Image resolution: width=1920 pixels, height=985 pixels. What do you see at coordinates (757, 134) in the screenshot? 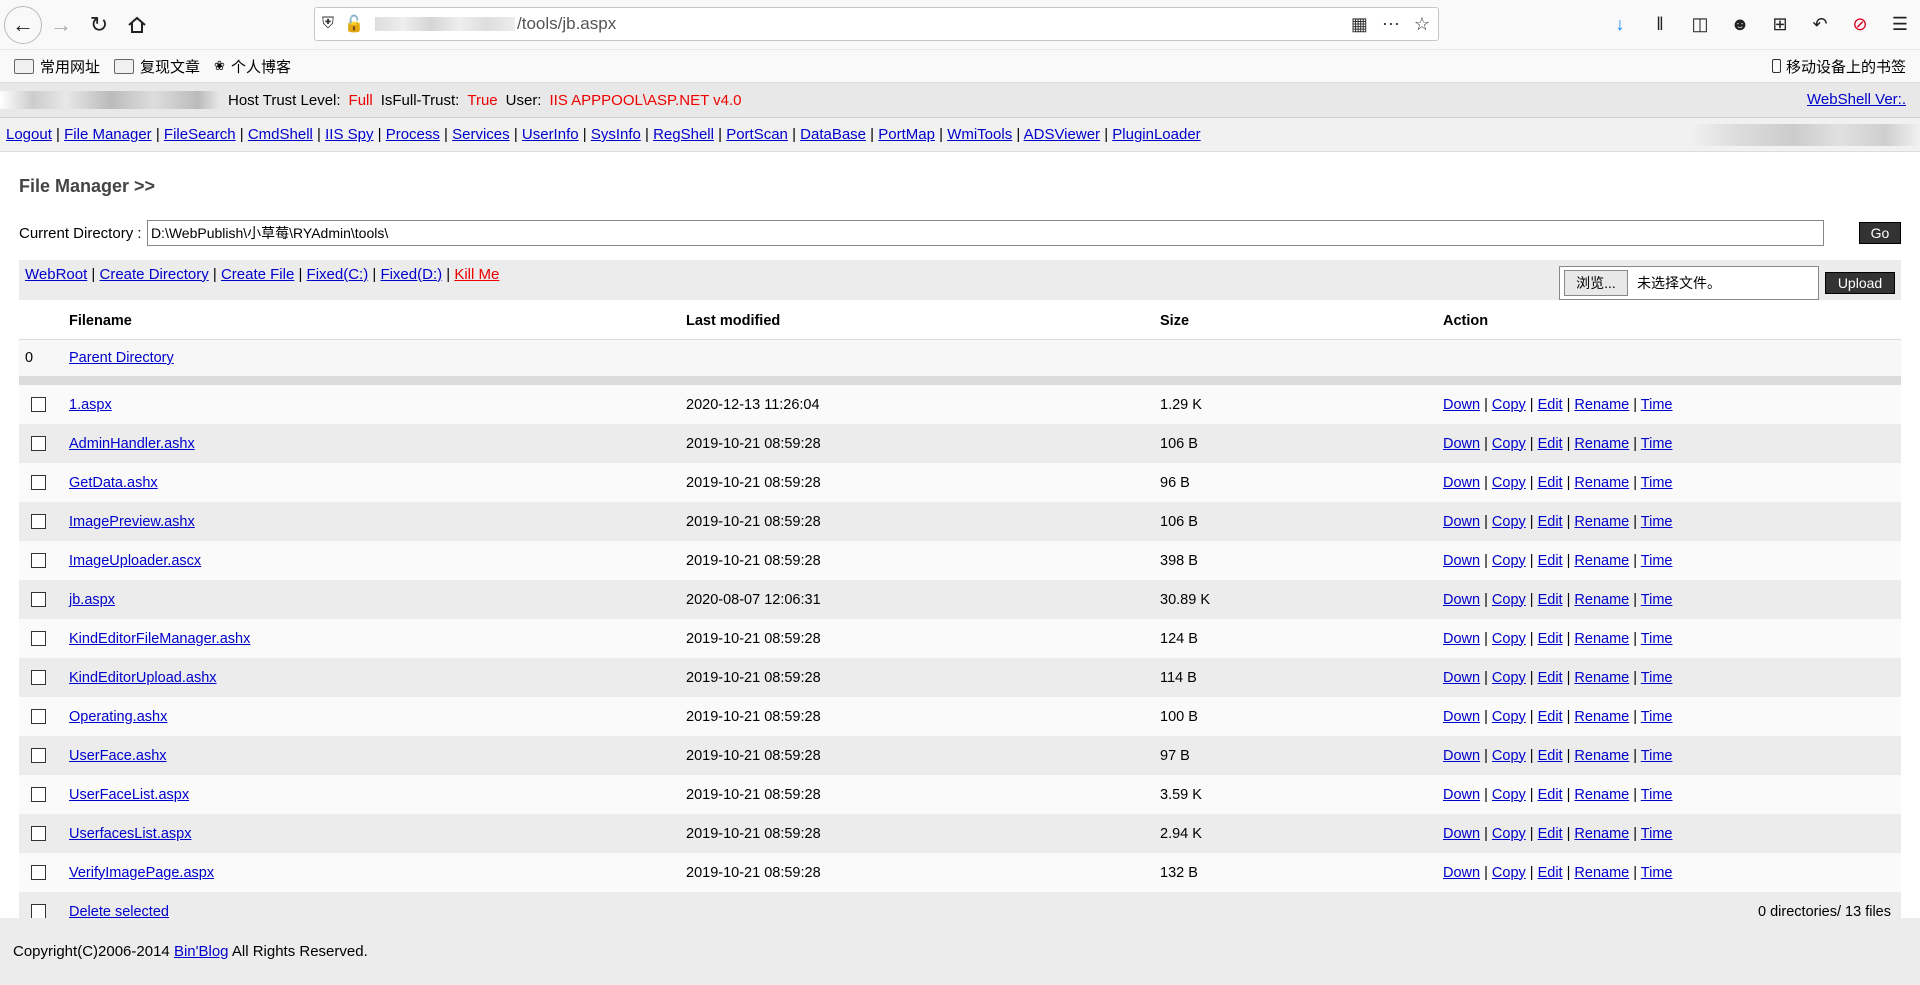
I see `nav-link-portscan: PortScan` at bounding box center [757, 134].